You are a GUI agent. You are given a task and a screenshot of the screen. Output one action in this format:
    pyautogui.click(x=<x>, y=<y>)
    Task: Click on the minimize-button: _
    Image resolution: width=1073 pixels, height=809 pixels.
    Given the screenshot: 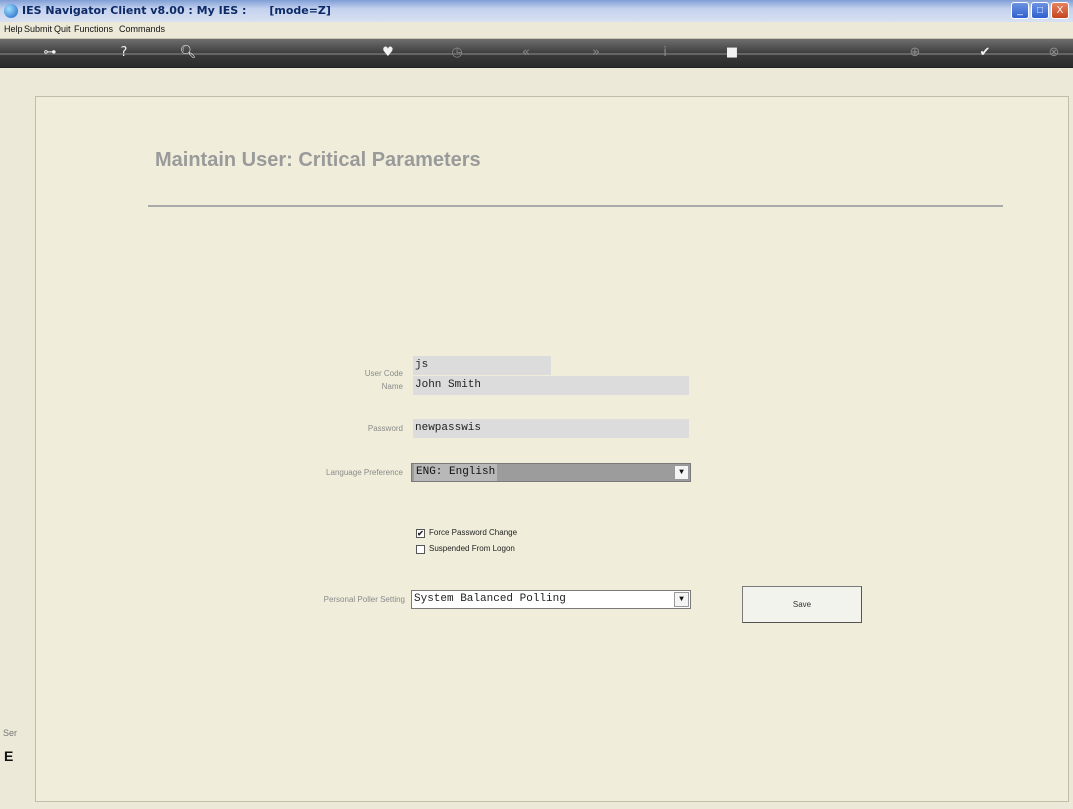 What is the action you would take?
    pyautogui.click(x=1020, y=10)
    